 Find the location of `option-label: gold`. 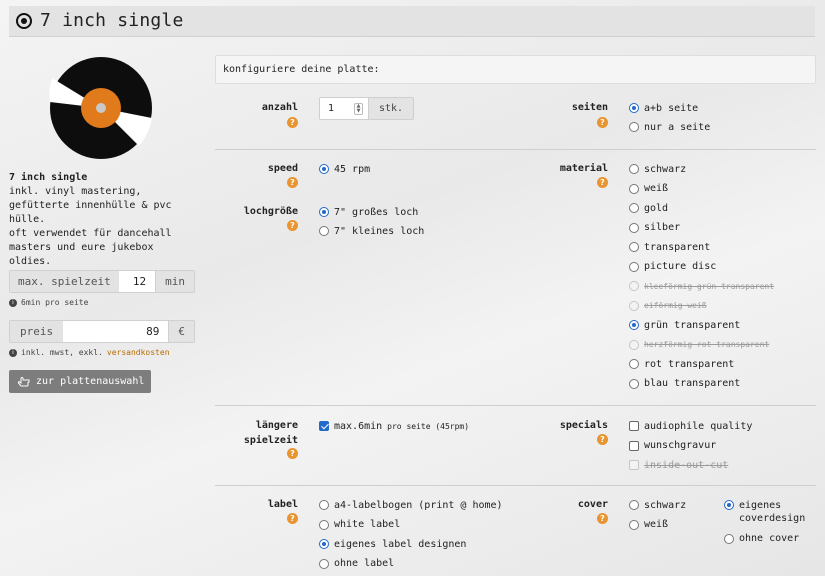

option-label: gold is located at coordinates (656, 208).